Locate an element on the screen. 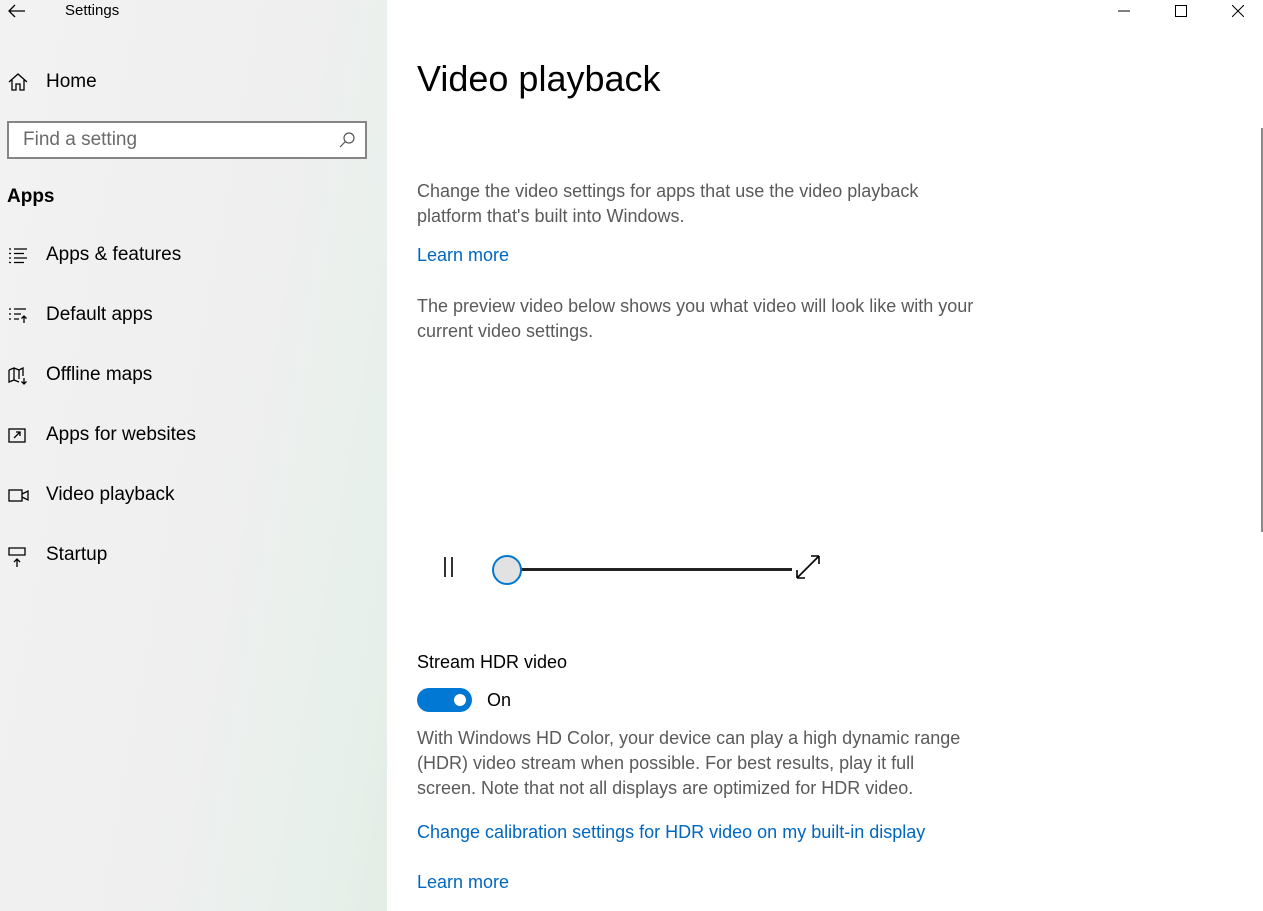 This screenshot has width=1263, height=911. learn-more-link-hdr: Learn more is located at coordinates (463, 882).